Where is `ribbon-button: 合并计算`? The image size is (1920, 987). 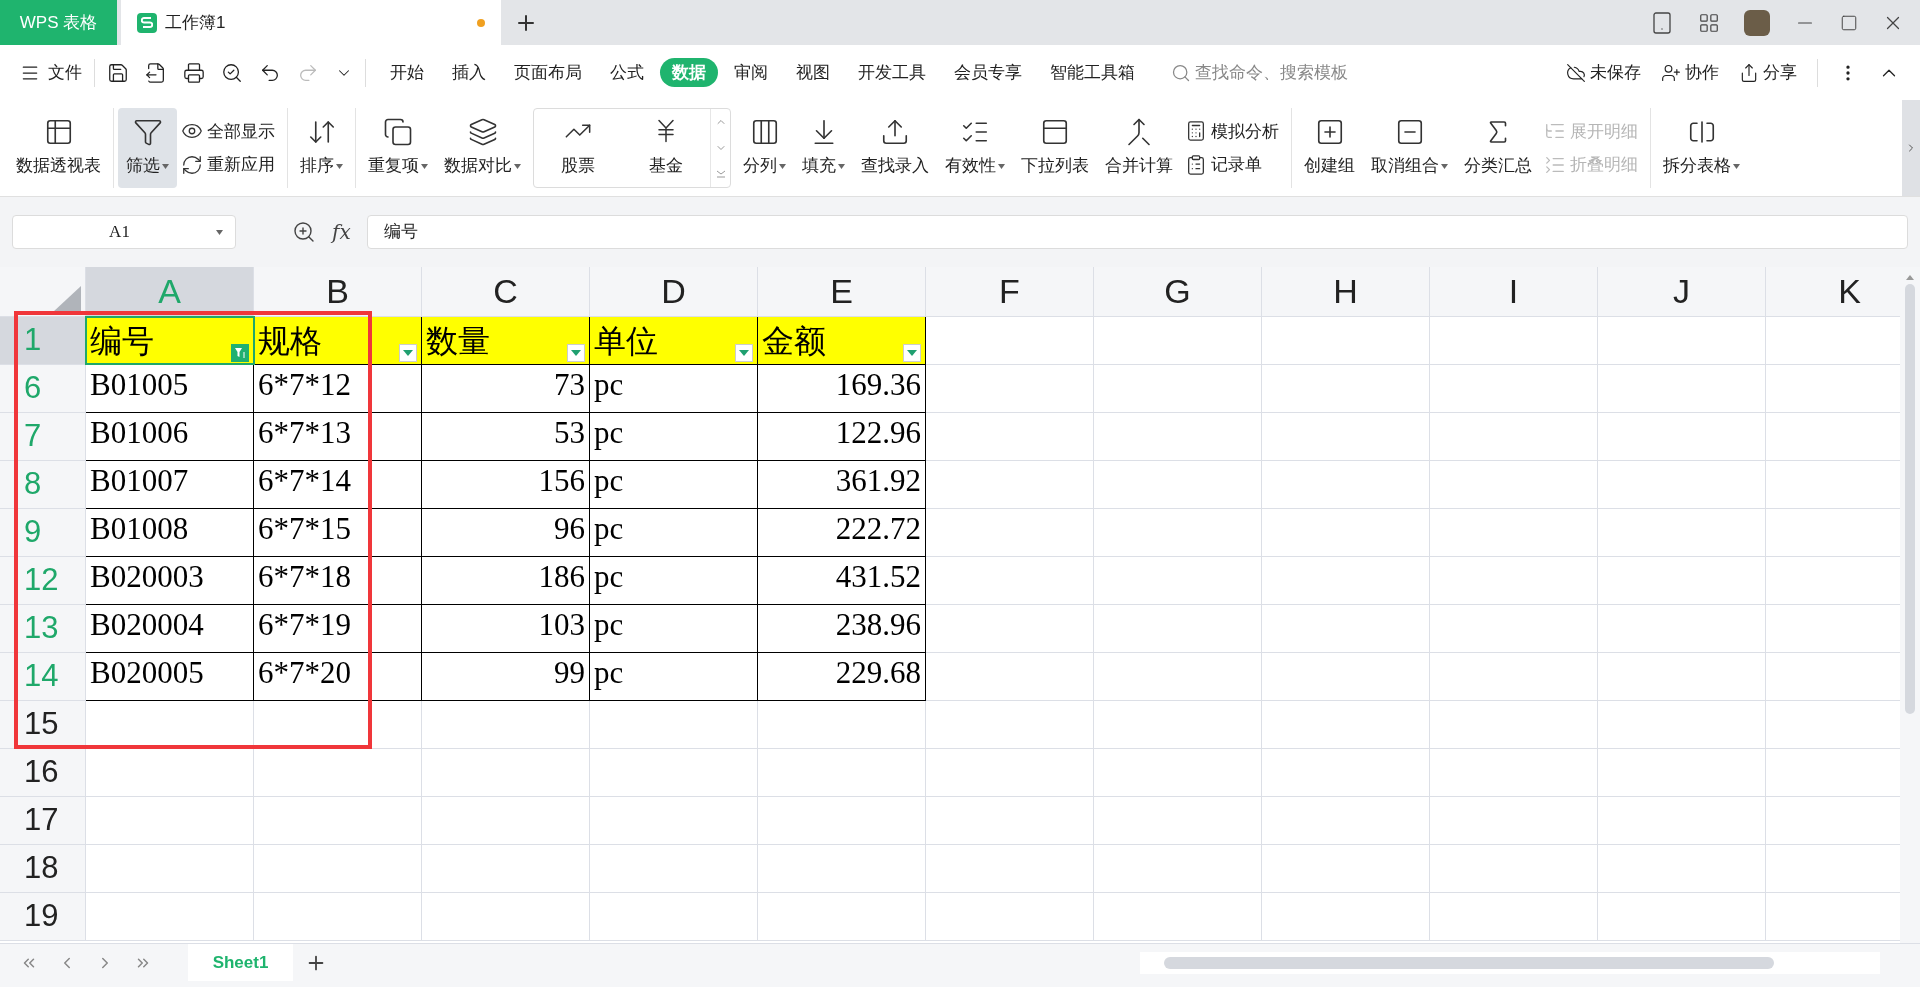
ribbon-button: 合并计算 is located at coordinates (1139, 148).